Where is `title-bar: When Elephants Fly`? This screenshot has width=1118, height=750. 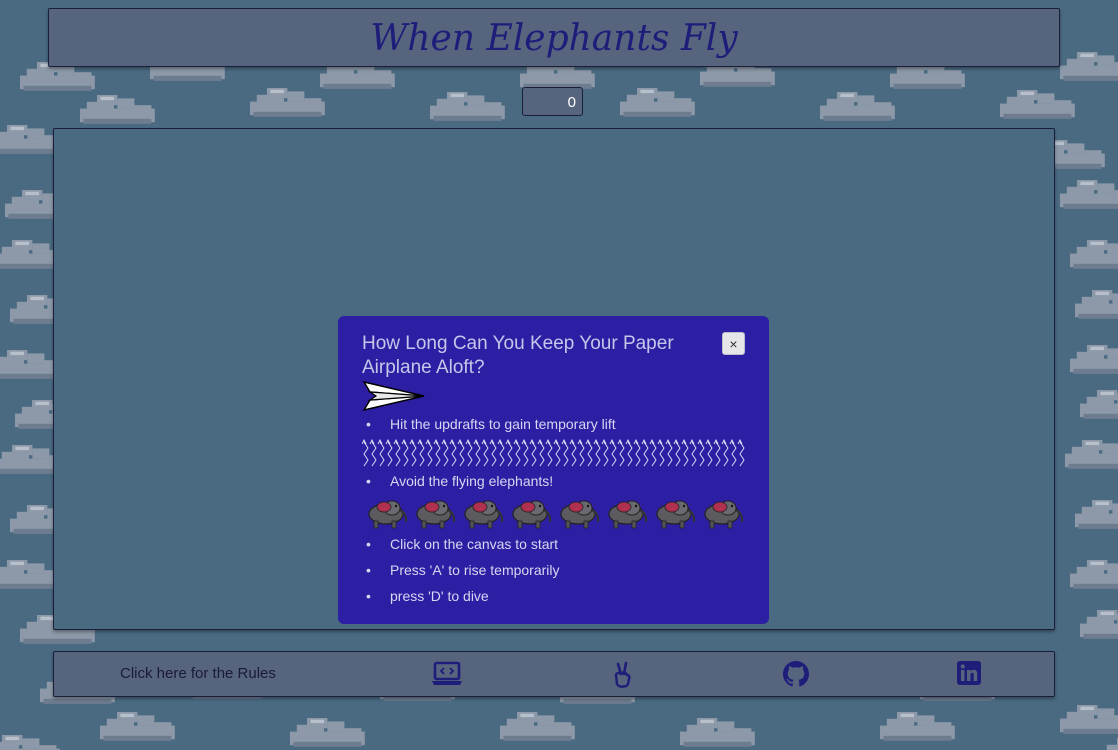 title-bar: When Elephants Fly is located at coordinates (554, 37).